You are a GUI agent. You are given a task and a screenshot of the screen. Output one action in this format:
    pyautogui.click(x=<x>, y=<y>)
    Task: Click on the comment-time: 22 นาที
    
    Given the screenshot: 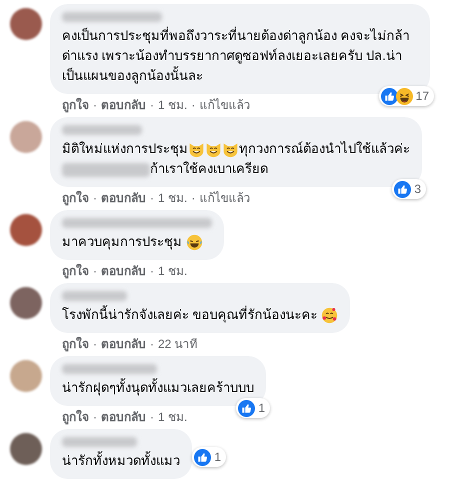 What is the action you would take?
    pyautogui.click(x=178, y=344)
    